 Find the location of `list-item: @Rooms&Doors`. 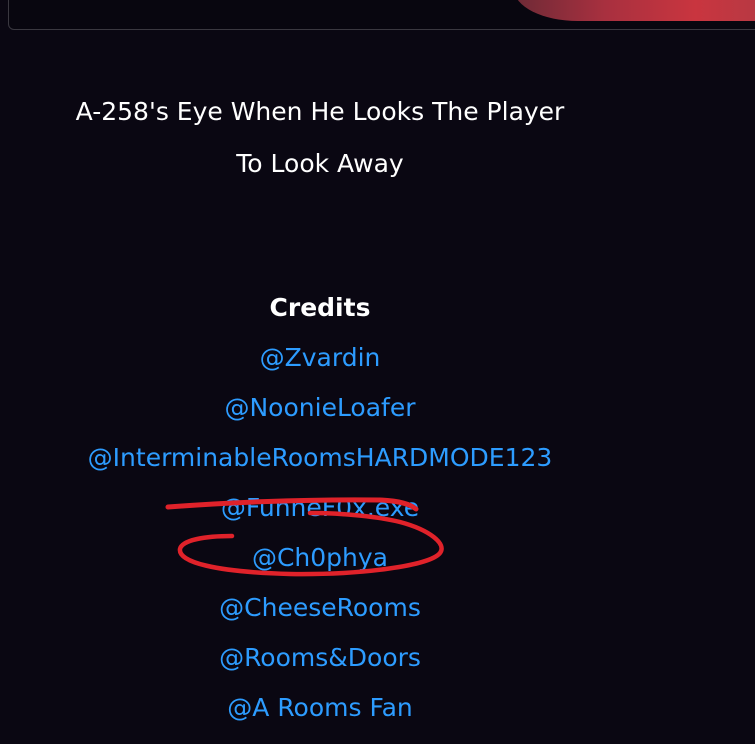

list-item: @Rooms&Doors is located at coordinates (320, 658).